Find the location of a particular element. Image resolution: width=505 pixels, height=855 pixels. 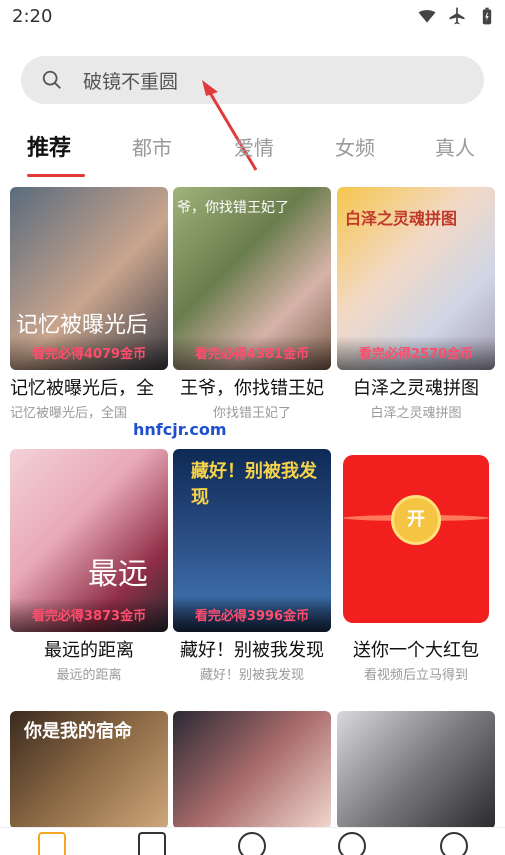

drama-poster: 你是我的宿命 is located at coordinates (89, 770).